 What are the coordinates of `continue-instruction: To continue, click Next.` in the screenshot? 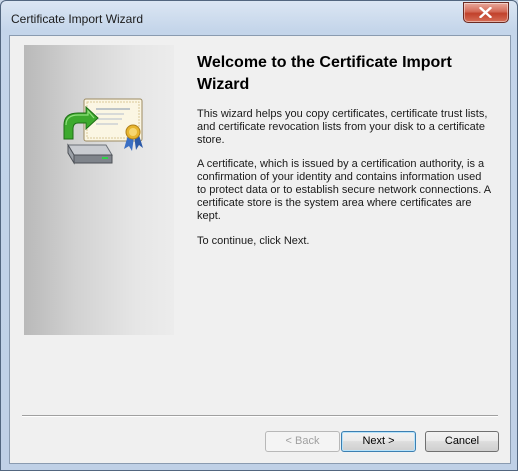 It's located at (253, 241).